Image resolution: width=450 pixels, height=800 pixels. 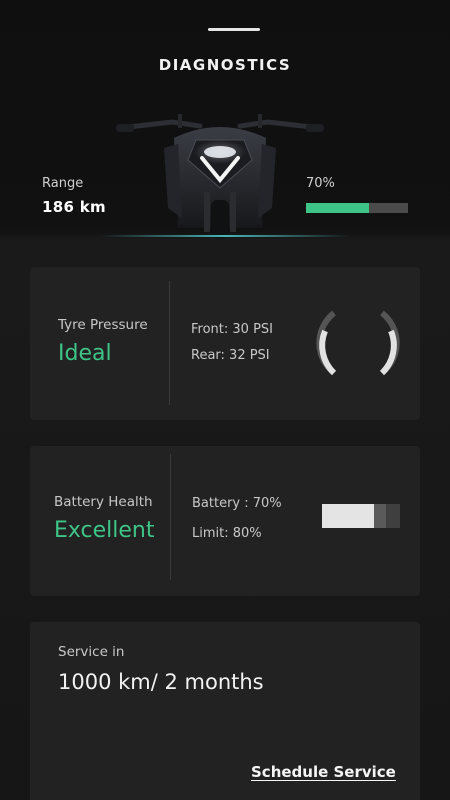 I want to click on charge-progress-bar, so click(x=357, y=208).